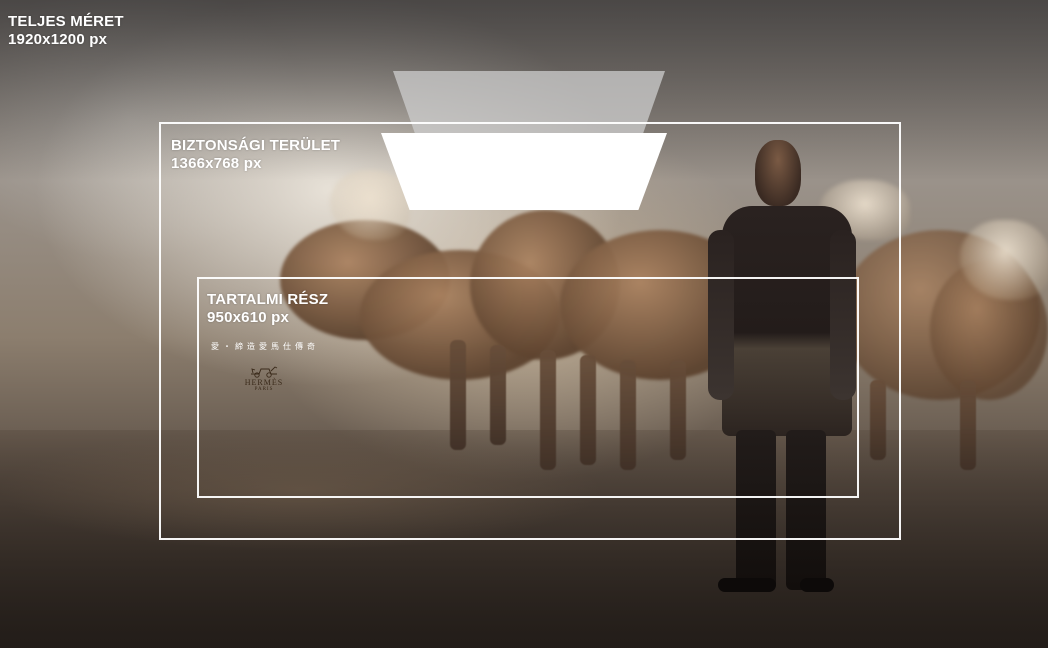  Describe the element at coordinates (265, 346) in the screenshot. I see `ad-tagline: 愛・締造愛馬仕傳奇` at that location.